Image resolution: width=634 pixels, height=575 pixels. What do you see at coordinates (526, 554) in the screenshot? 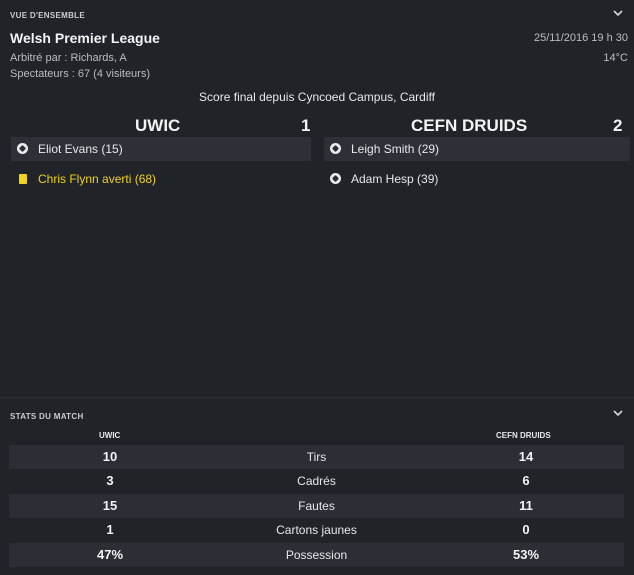
I see `stat-away-value: 53%` at bounding box center [526, 554].